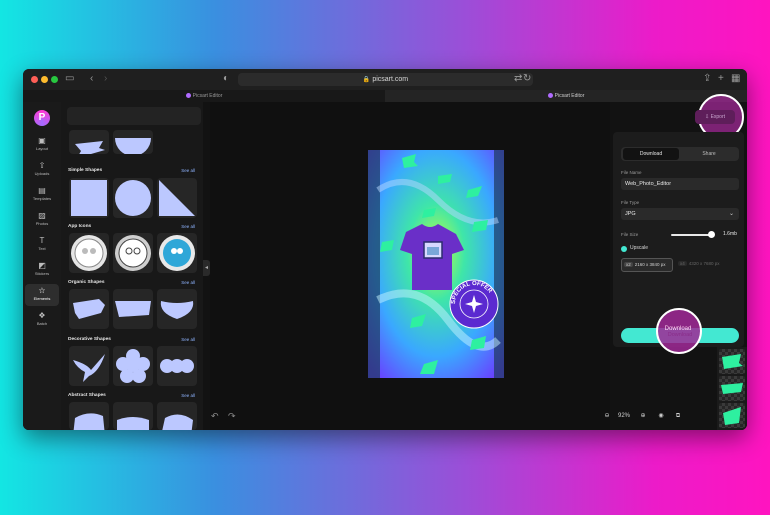  I want to click on batch-icon: ❖, so click(42, 315).